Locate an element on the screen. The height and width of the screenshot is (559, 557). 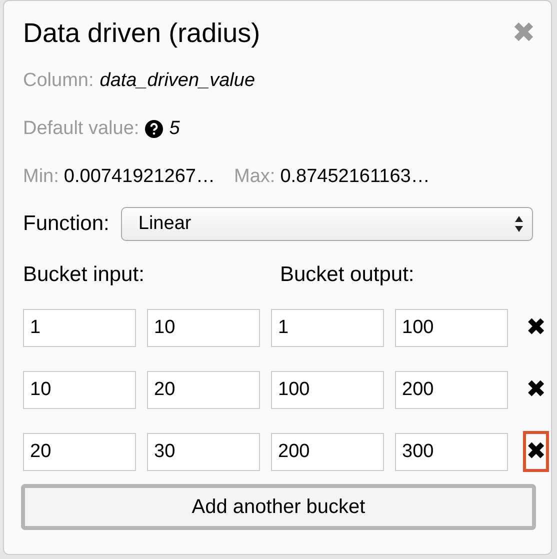
updown-arrow-icon is located at coordinates (519, 224).